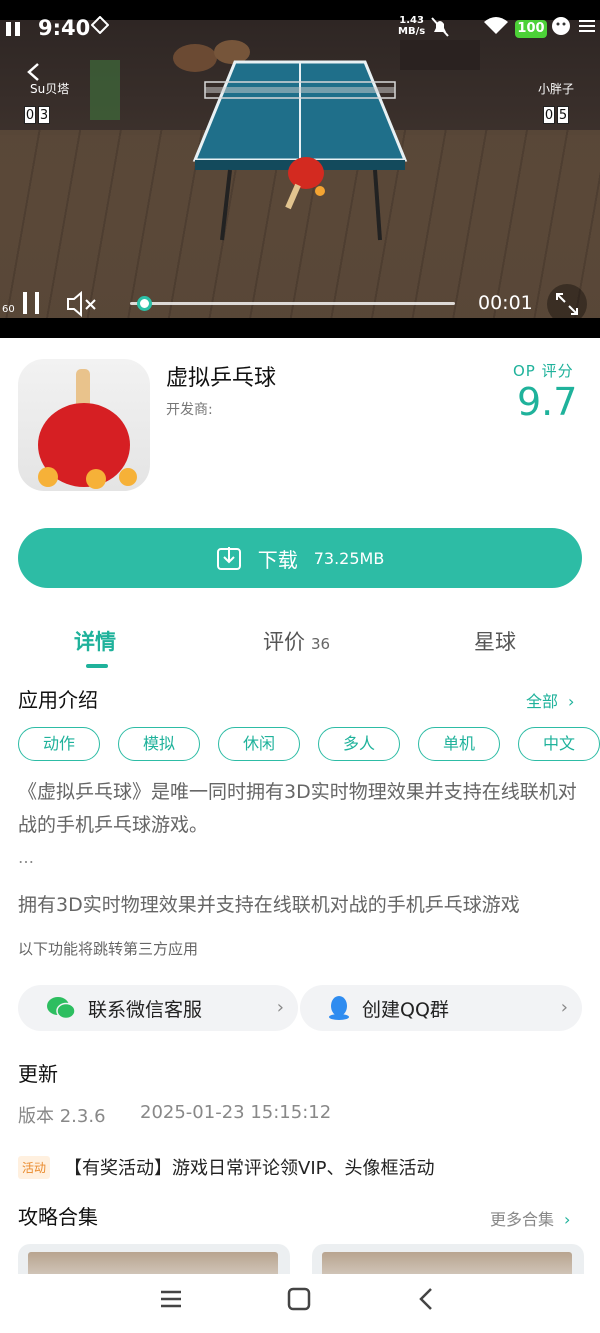 The image size is (600, 1333). I want to click on activity-row: 活动 【有奖活动】游戏日常评论领VIP、头像框活动, so click(226, 1167).